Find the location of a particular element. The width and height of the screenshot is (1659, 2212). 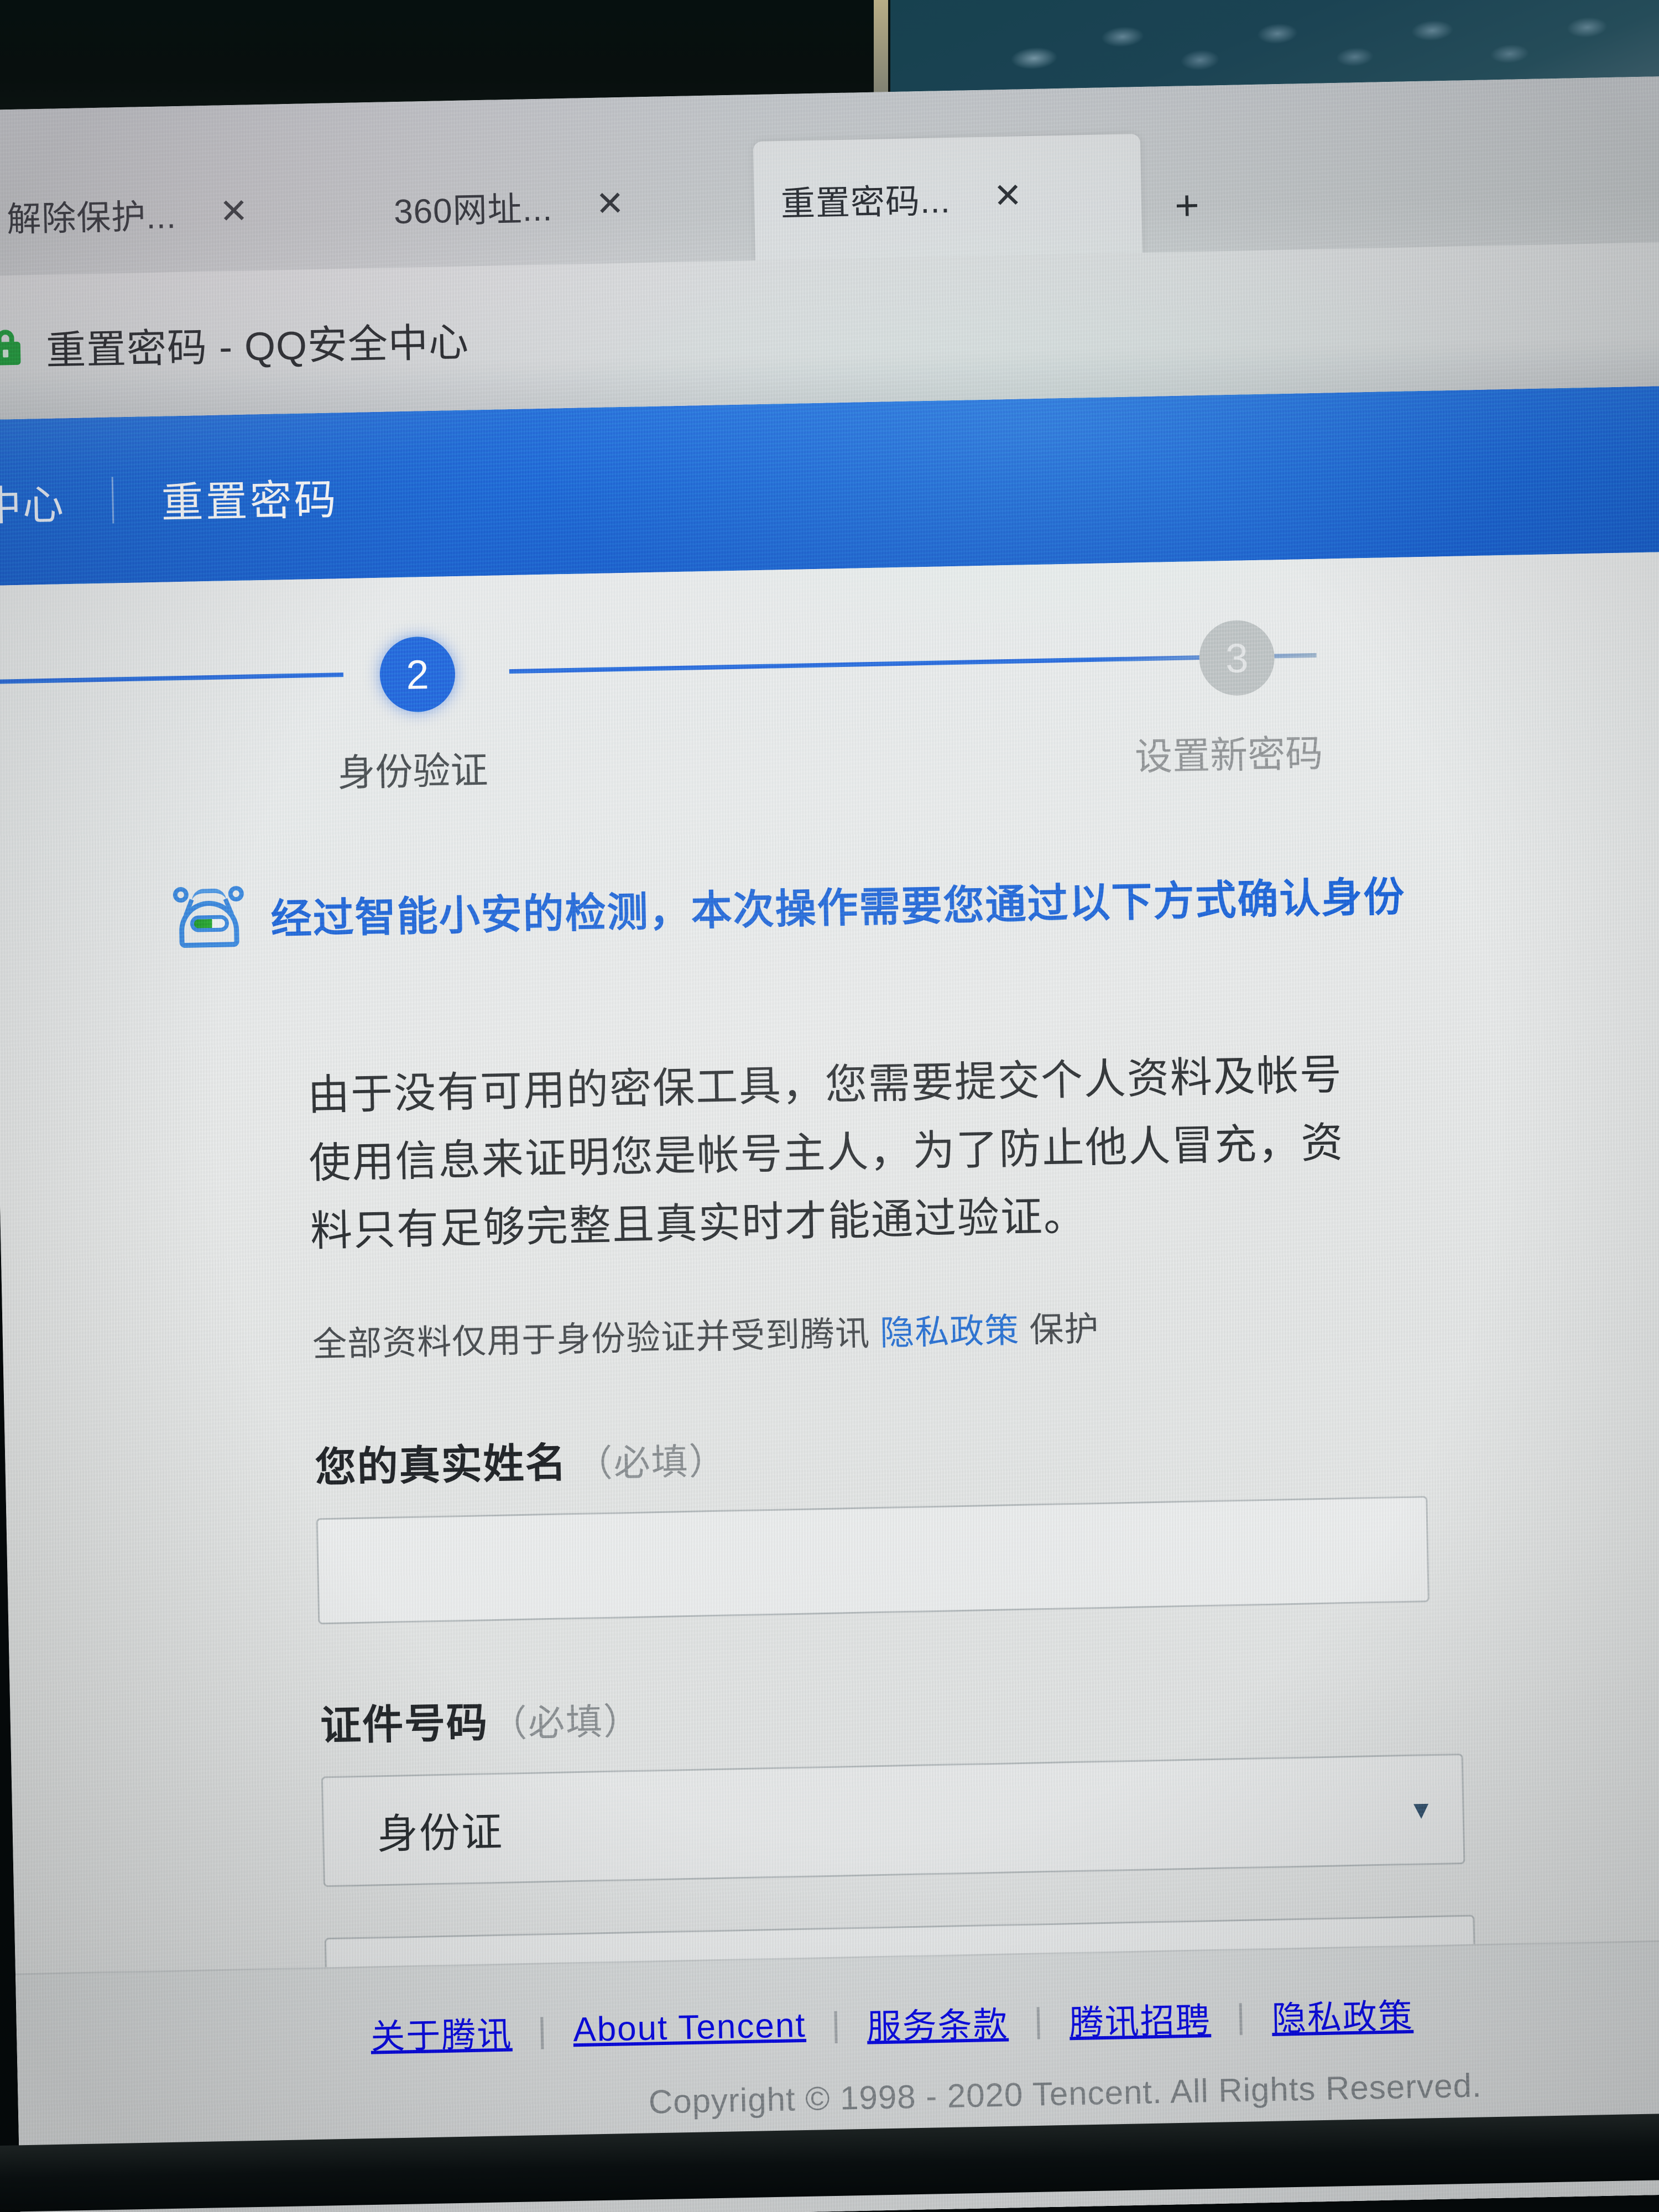

privacy-policy-link: 隐私政策 is located at coordinates (950, 1333).